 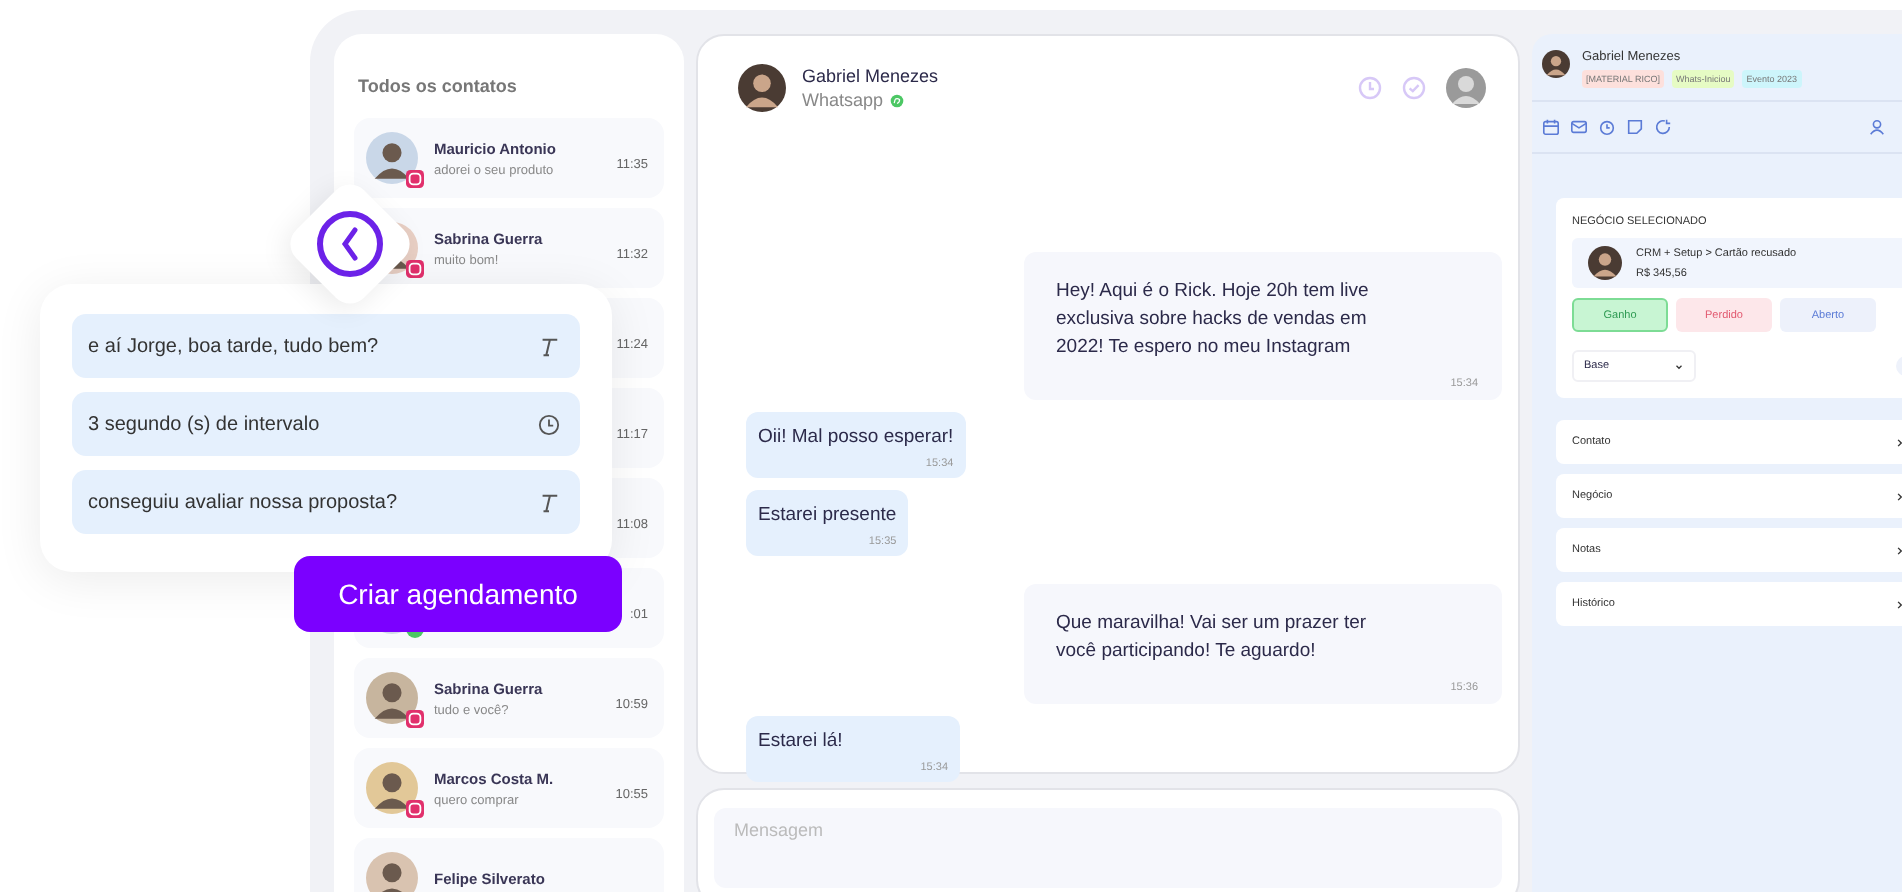 What do you see at coordinates (1213, 320) in the screenshot?
I see `message-text: Hey! Aqui é o Rick. Hoje 20h tem live exclusiva sobre hacks de vendas em 2022! Te espero no meu Instagram` at bounding box center [1213, 320].